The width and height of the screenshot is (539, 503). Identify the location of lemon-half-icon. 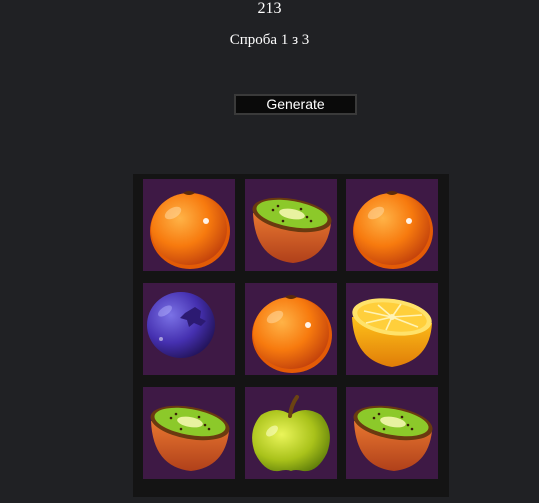
(392, 332).